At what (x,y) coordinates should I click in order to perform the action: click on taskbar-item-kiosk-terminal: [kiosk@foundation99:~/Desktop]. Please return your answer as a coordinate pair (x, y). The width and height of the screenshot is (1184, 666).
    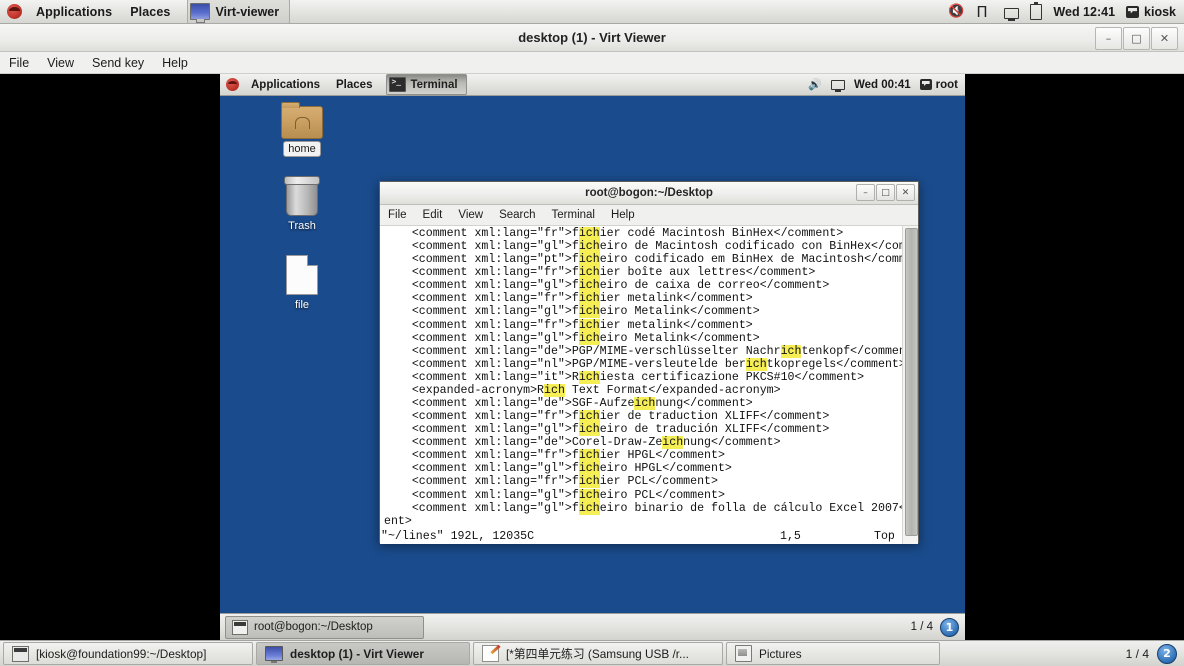
    Looking at the image, I should click on (128, 653).